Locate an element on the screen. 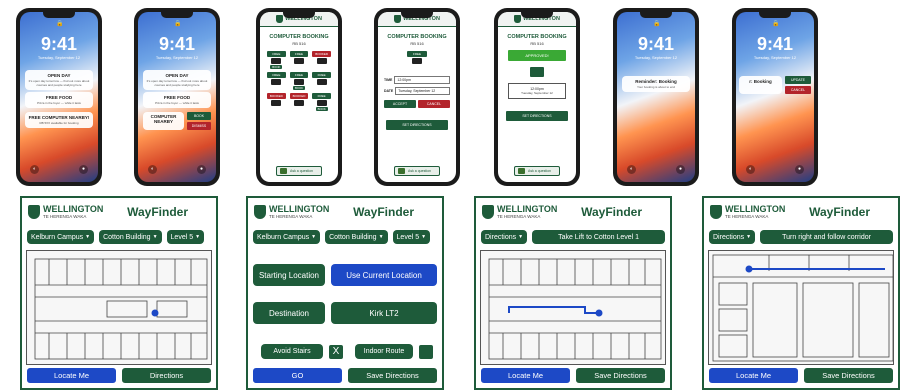 This screenshot has height=390, width=902. lock-time: 9:41 is located at coordinates (656, 44).